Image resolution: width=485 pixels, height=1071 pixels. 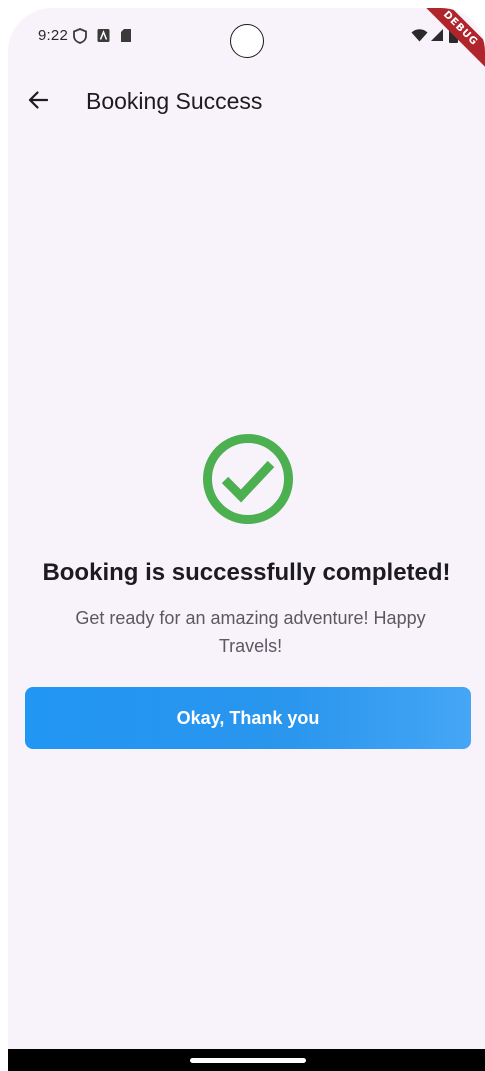 I want to click on okay-thank-you-button: Okay, Thank you, so click(x=248, y=718).